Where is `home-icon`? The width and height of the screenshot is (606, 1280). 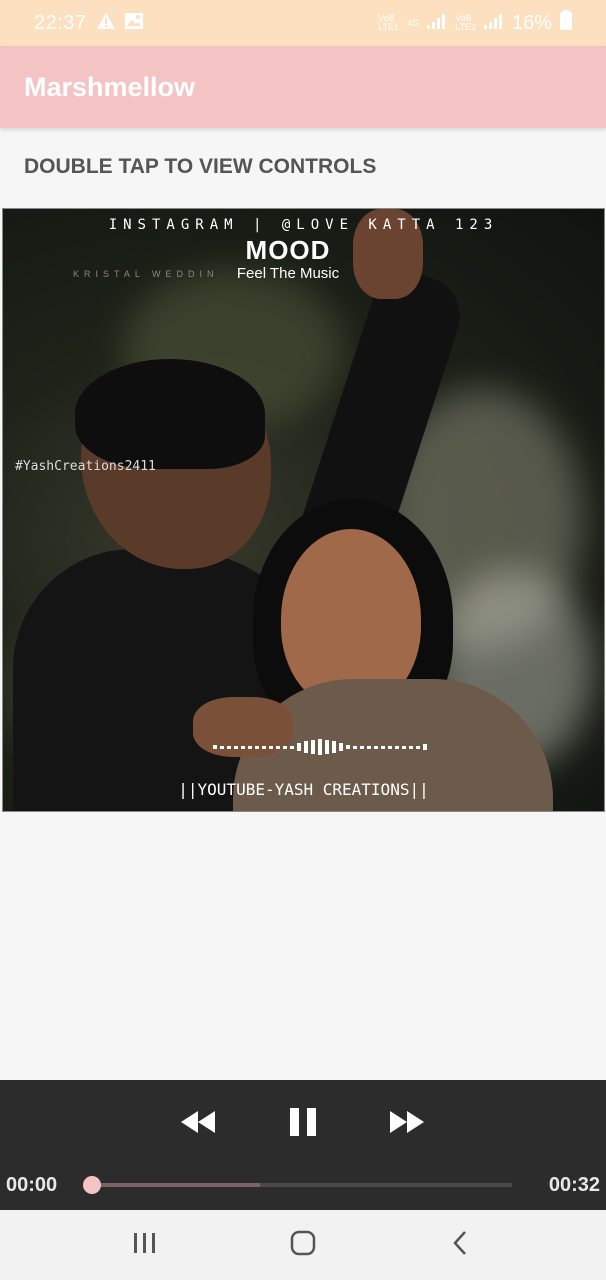 home-icon is located at coordinates (303, 1245).